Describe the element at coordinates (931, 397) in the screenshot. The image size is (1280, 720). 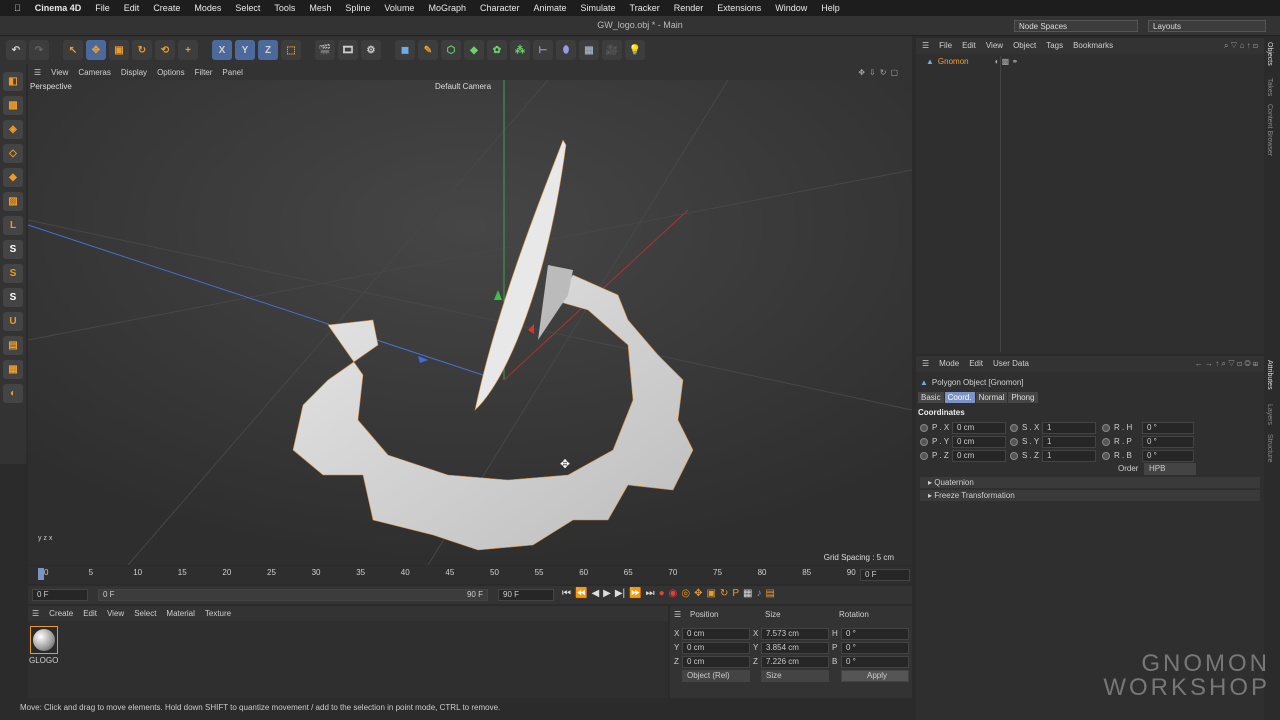
I see `tab-basic: Basic` at that location.